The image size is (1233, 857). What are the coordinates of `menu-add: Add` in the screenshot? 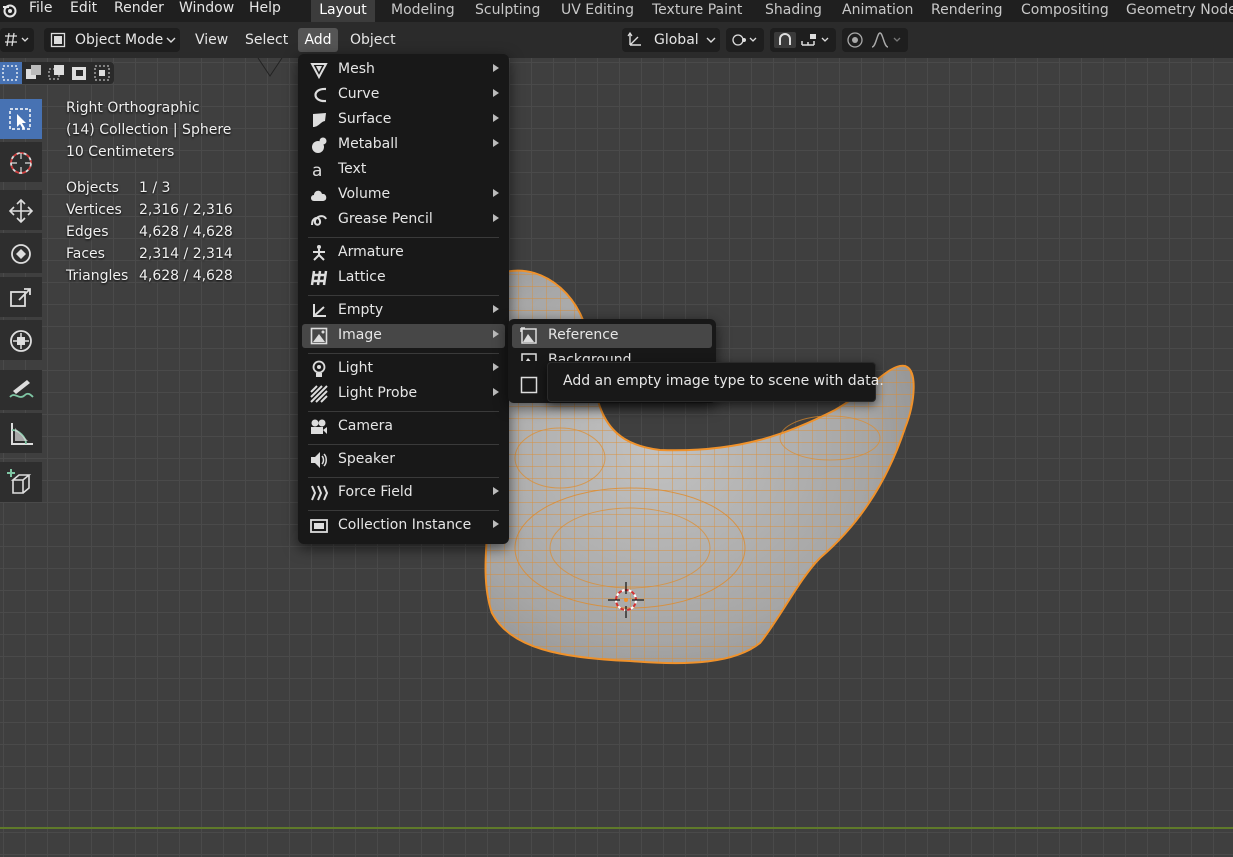 It's located at (318, 40).